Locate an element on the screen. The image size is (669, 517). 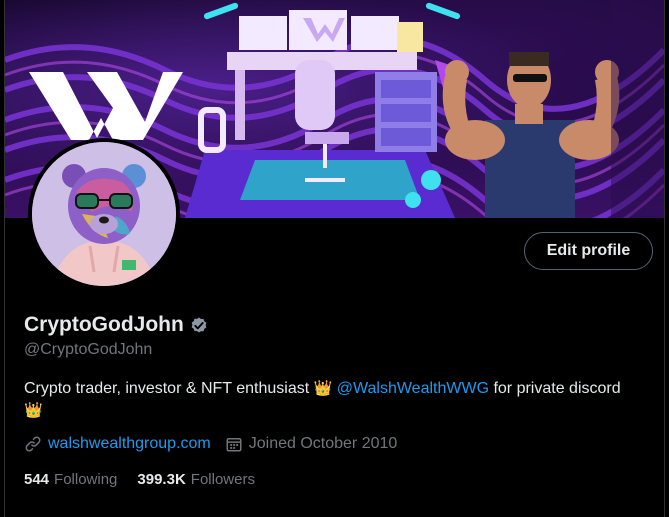
followers-label: Followers is located at coordinates (222, 479).